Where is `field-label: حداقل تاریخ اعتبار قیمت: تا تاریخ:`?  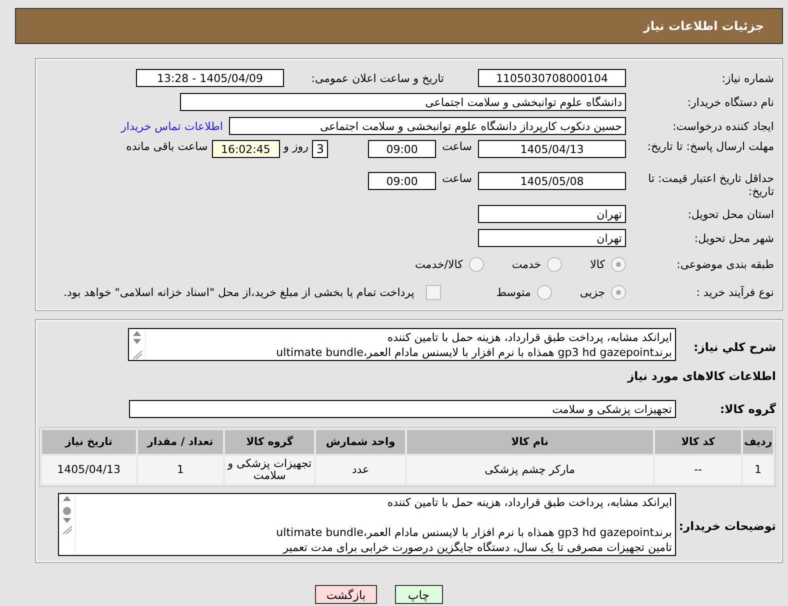 field-label: حداقل تاریخ اعتبار قیمت: تا تاریخ: is located at coordinates (710, 185).